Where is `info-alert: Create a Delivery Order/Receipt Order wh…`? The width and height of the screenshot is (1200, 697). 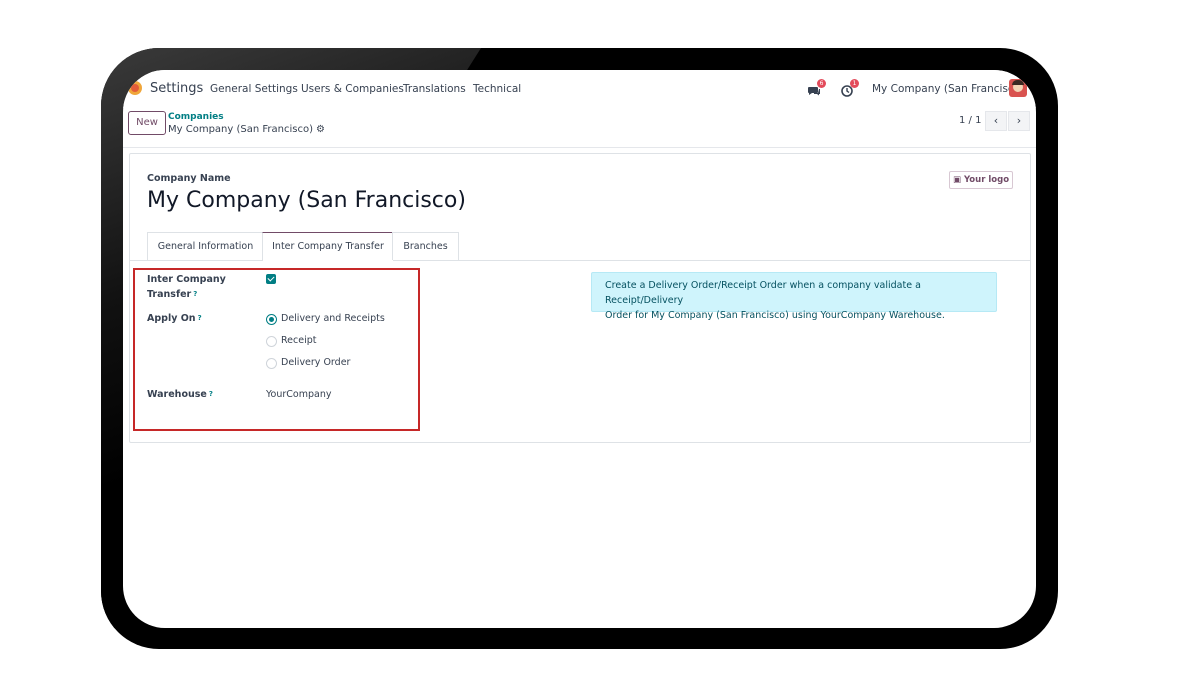
info-alert: Create a Delivery Order/Receipt Order wh… is located at coordinates (794, 296).